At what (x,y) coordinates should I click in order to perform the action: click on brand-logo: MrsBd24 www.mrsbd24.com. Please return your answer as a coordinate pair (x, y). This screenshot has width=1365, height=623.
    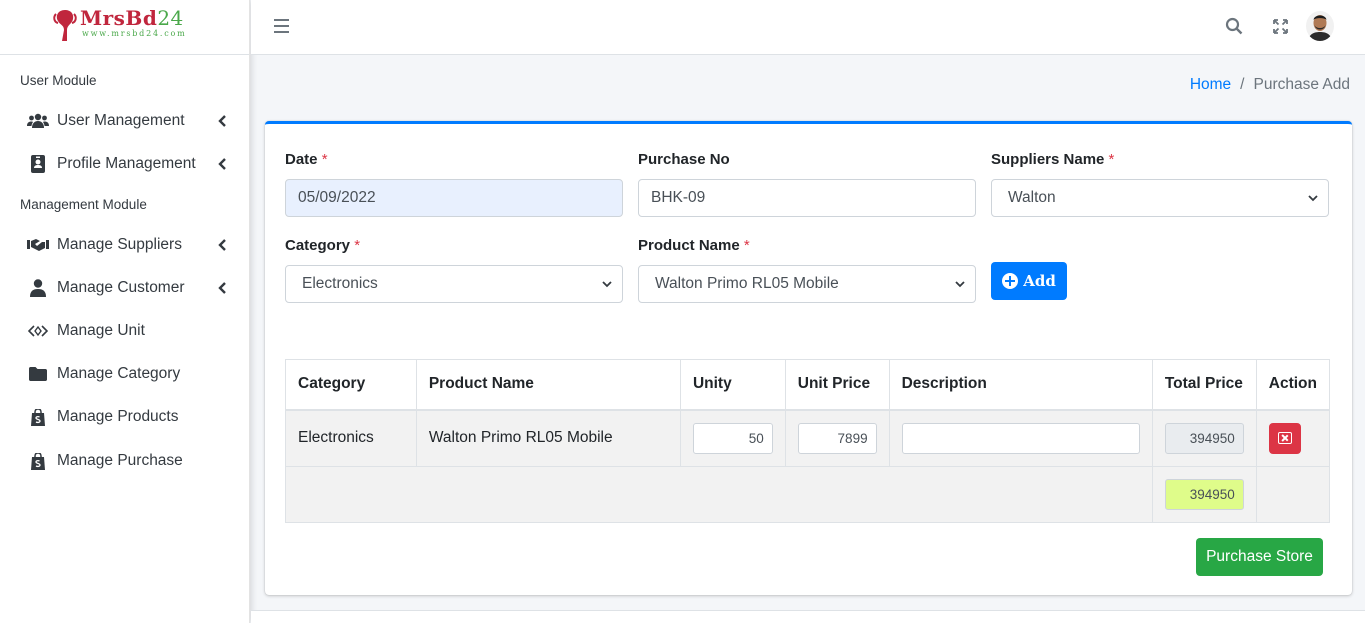
    Looking at the image, I should click on (124, 27).